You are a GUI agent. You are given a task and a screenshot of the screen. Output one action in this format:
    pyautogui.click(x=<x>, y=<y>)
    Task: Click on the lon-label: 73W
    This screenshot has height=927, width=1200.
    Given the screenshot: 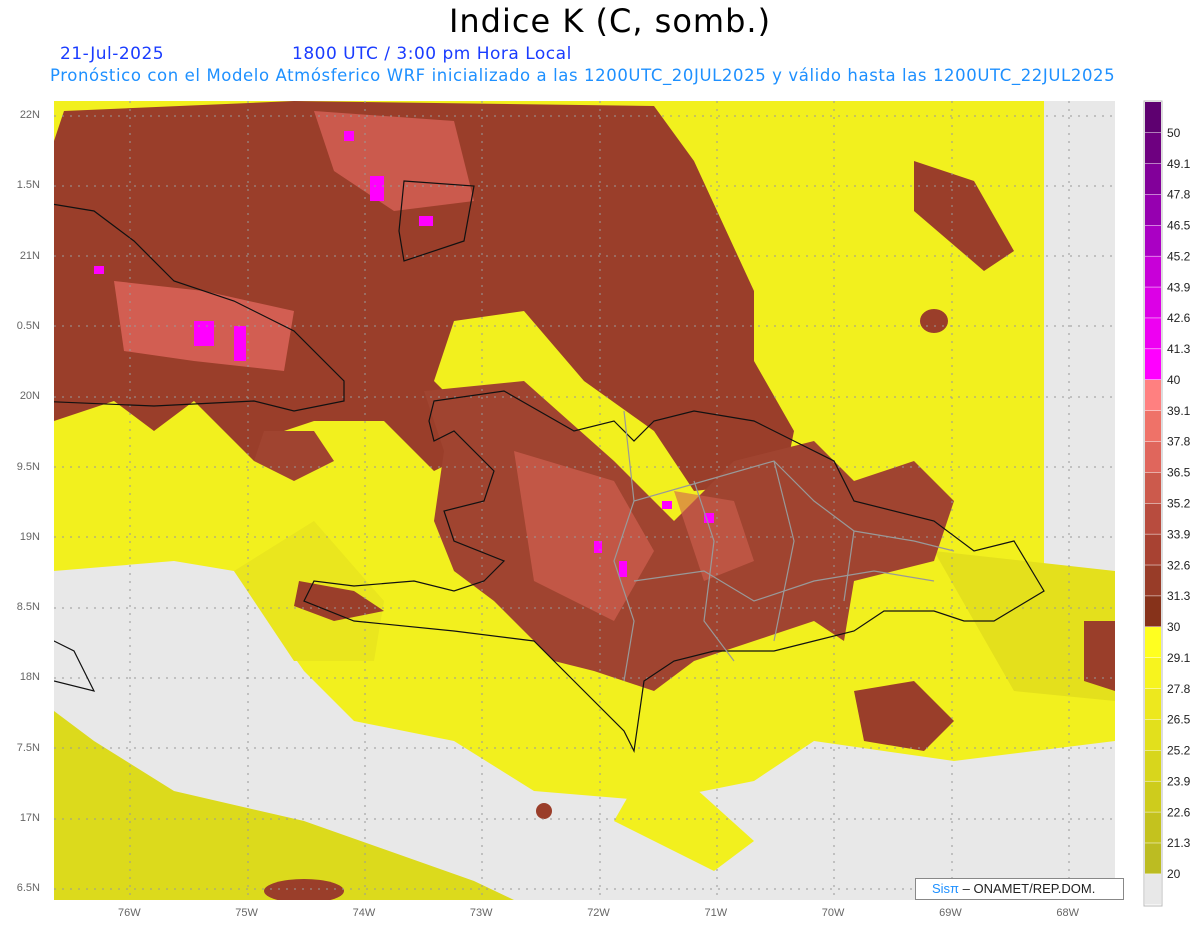 What is the action you would take?
    pyautogui.click(x=481, y=913)
    